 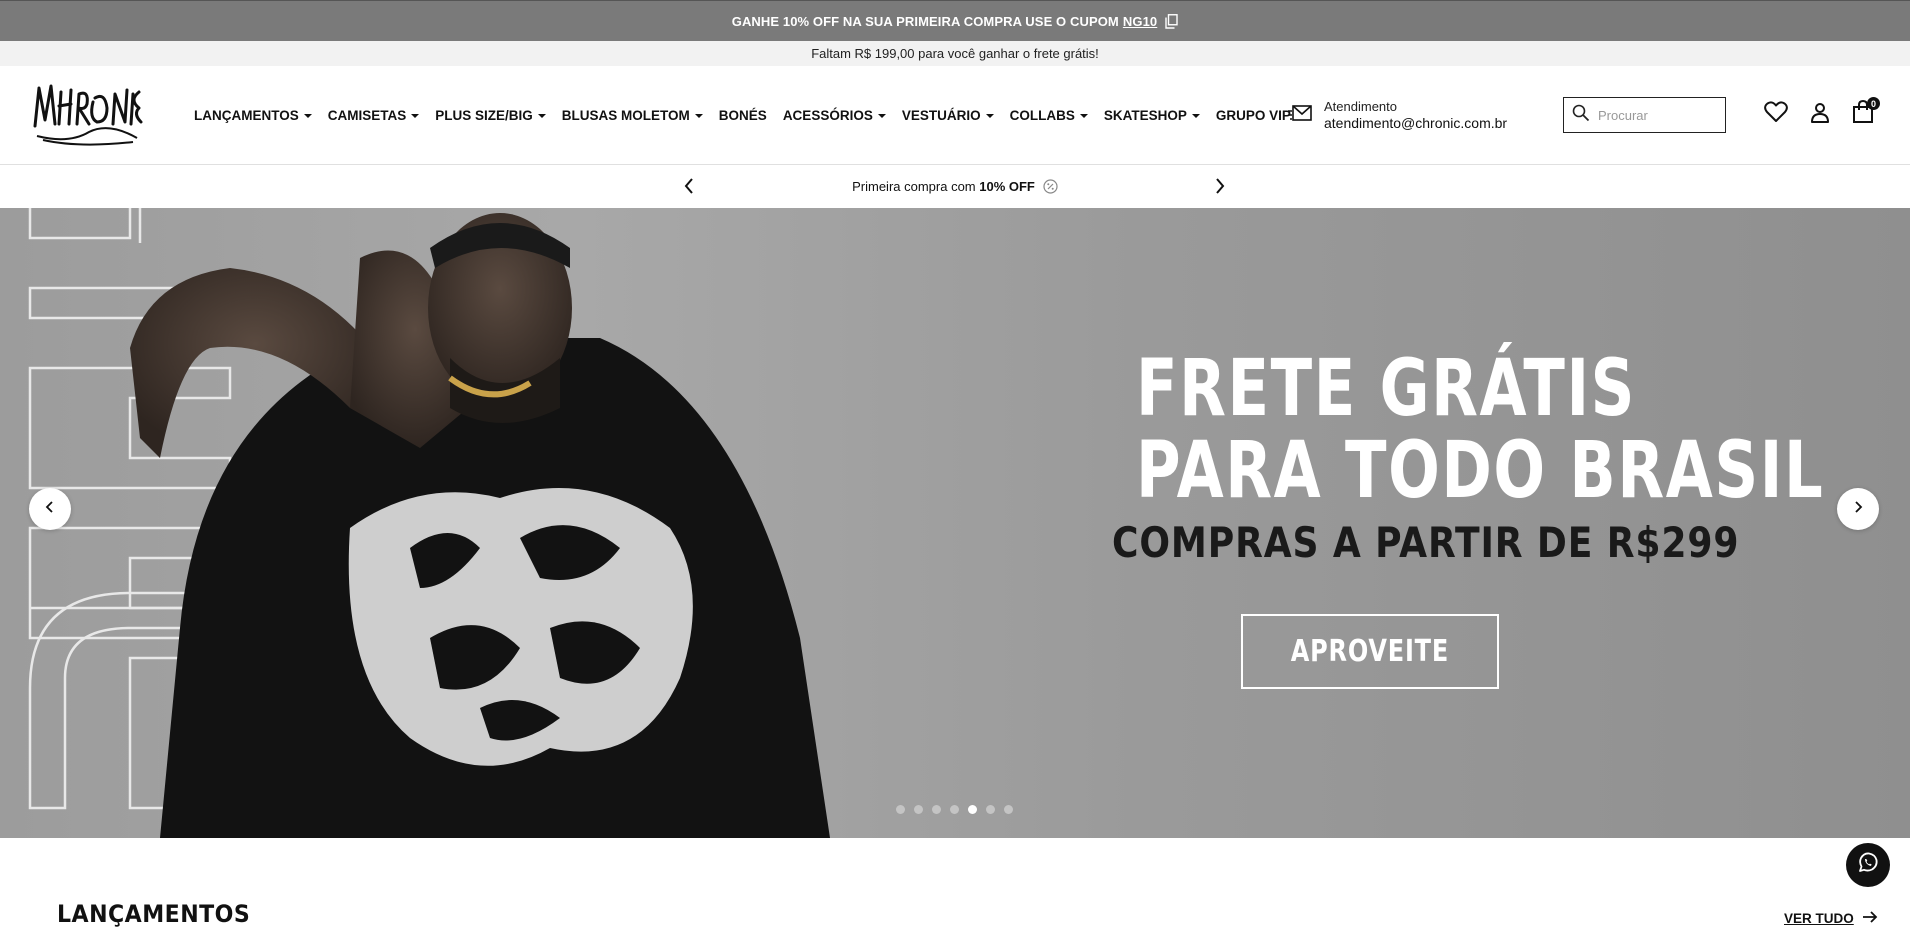 I want to click on nav-item-acessorios: ACESSÓRIOS, so click(x=834, y=115).